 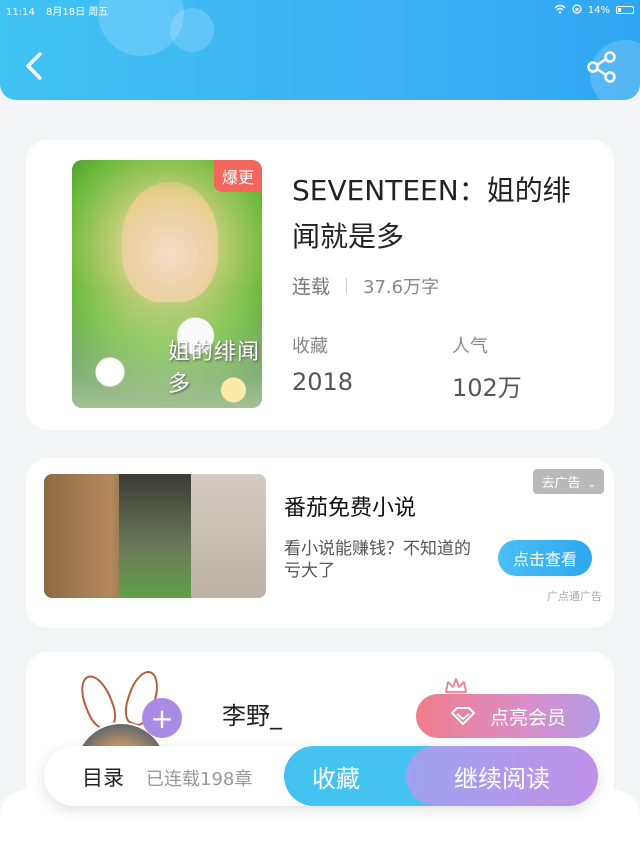 I want to click on remove-ad-label: 去广告, so click(x=561, y=483).